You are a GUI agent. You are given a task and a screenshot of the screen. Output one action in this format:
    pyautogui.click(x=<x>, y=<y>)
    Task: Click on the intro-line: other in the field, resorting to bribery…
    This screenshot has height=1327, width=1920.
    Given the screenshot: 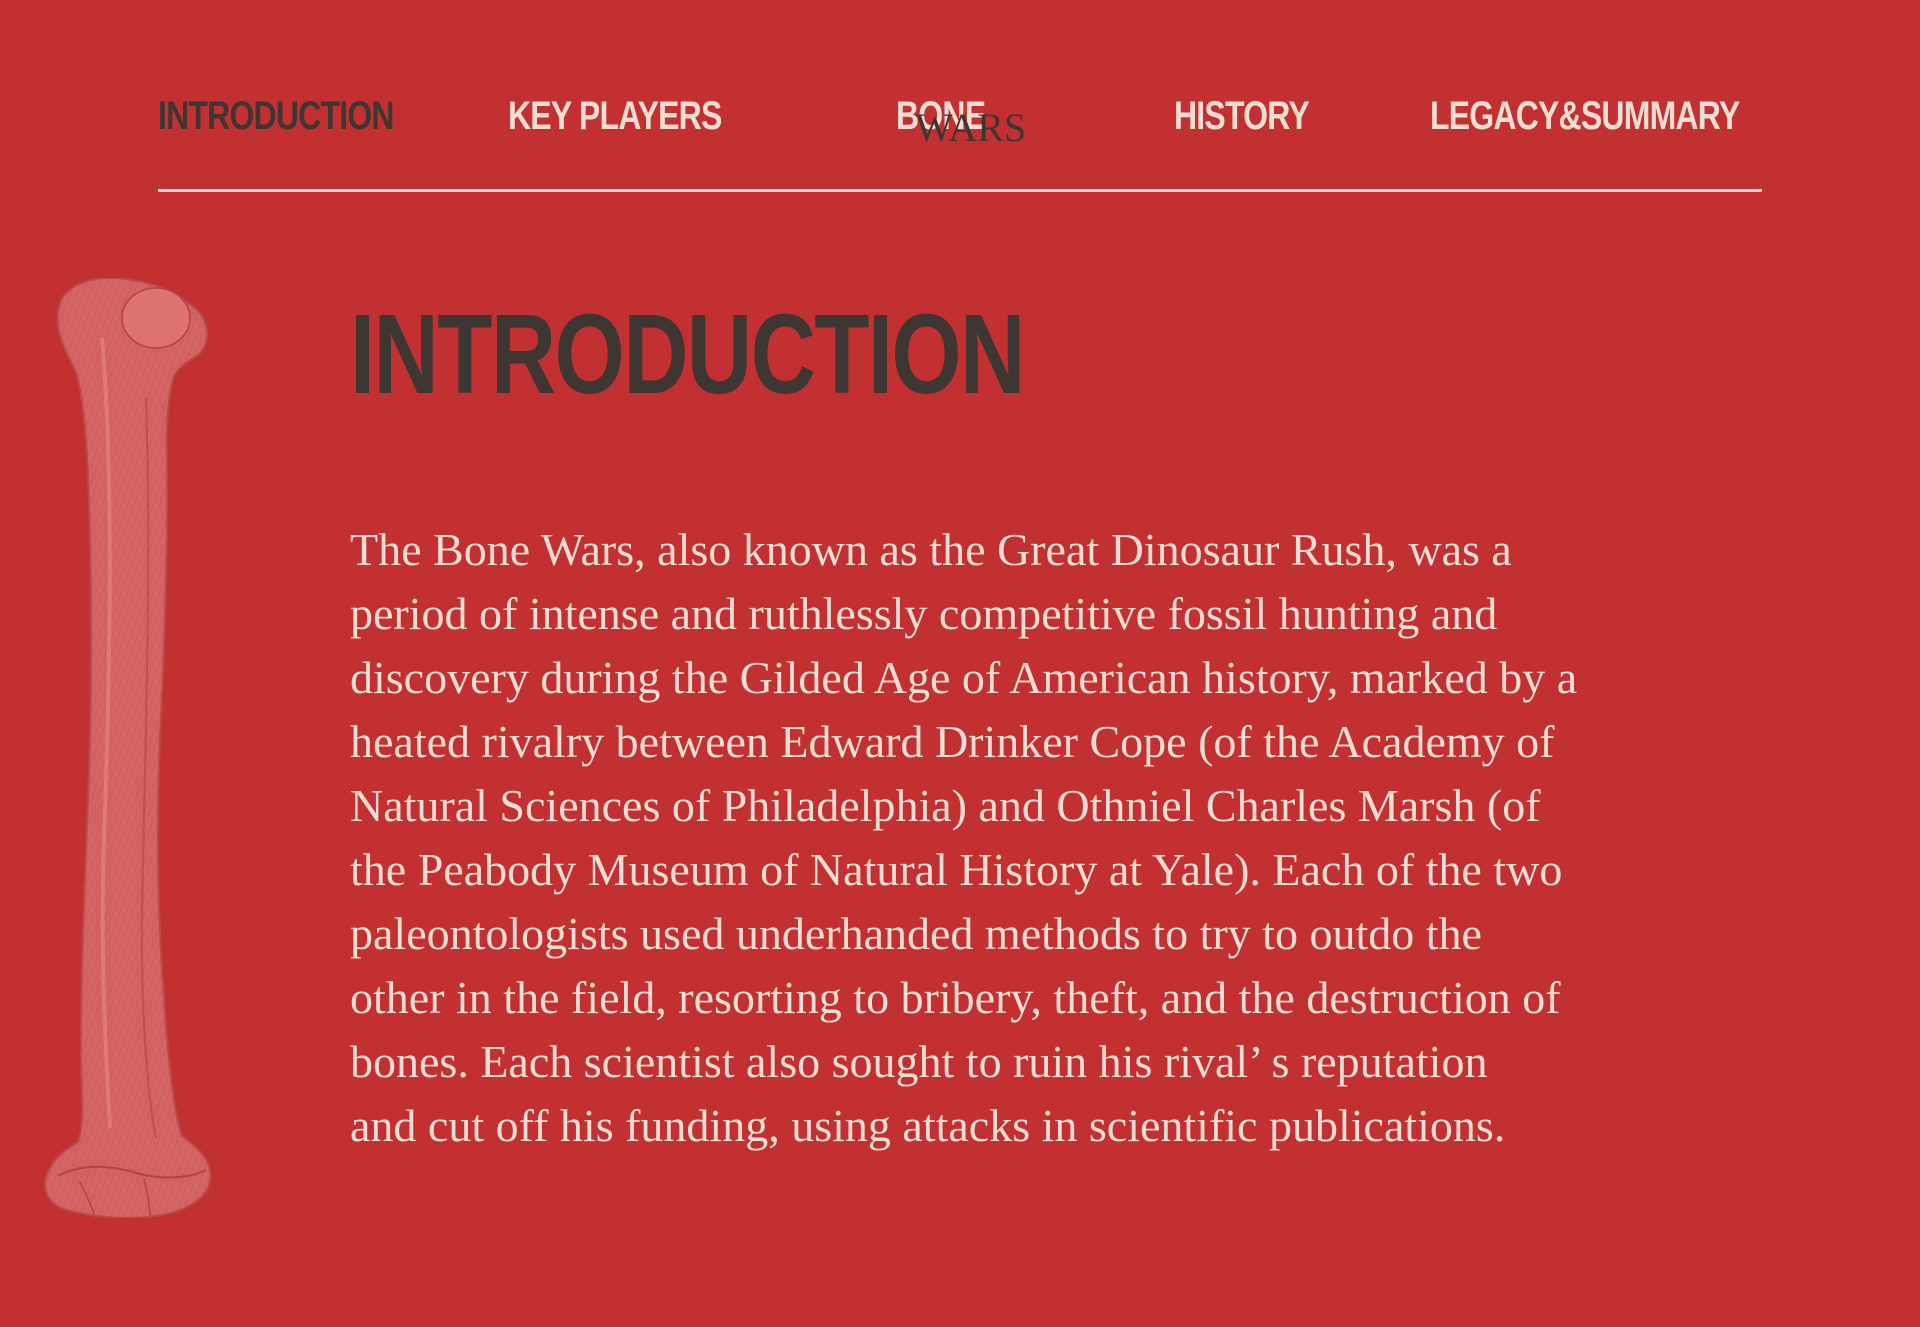 What is the action you would take?
    pyautogui.click(x=955, y=997)
    